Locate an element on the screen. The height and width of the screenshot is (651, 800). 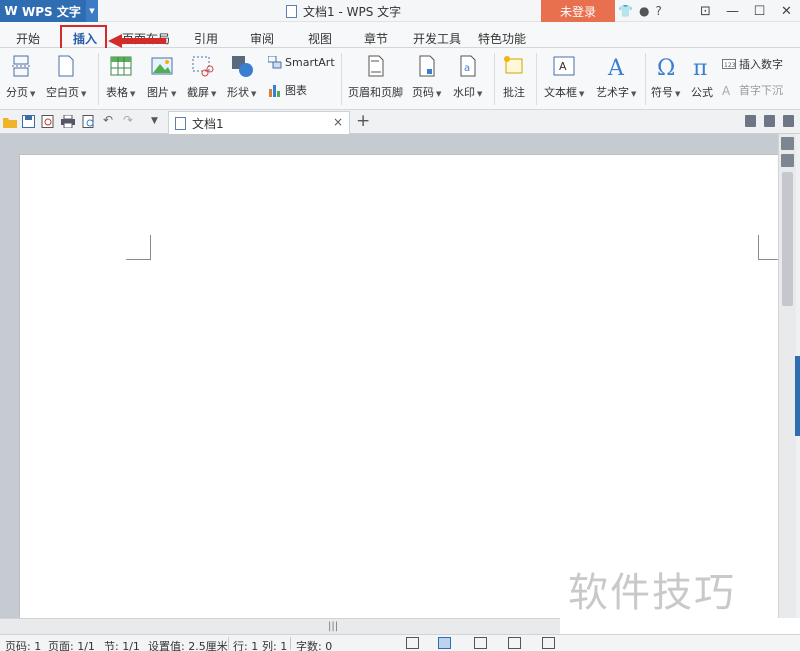
scroll-up-icon is located at coordinates (787, 160).